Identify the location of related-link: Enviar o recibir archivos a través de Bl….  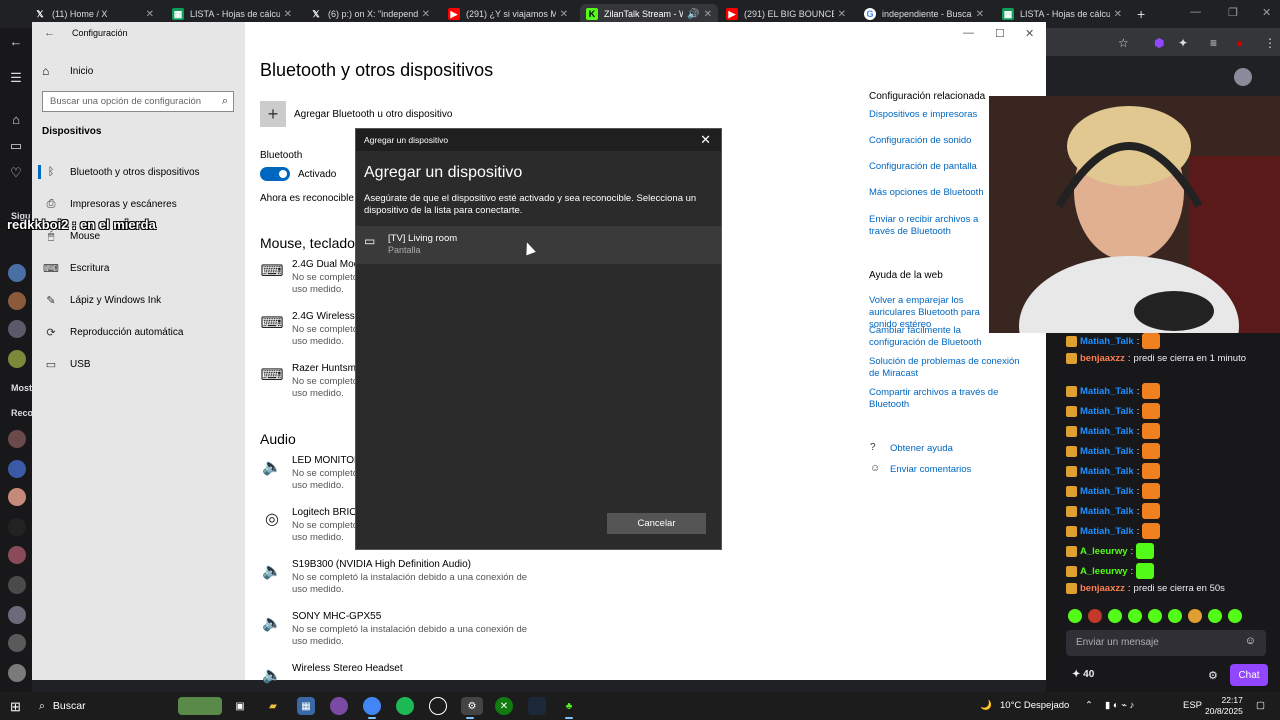
(929, 226).